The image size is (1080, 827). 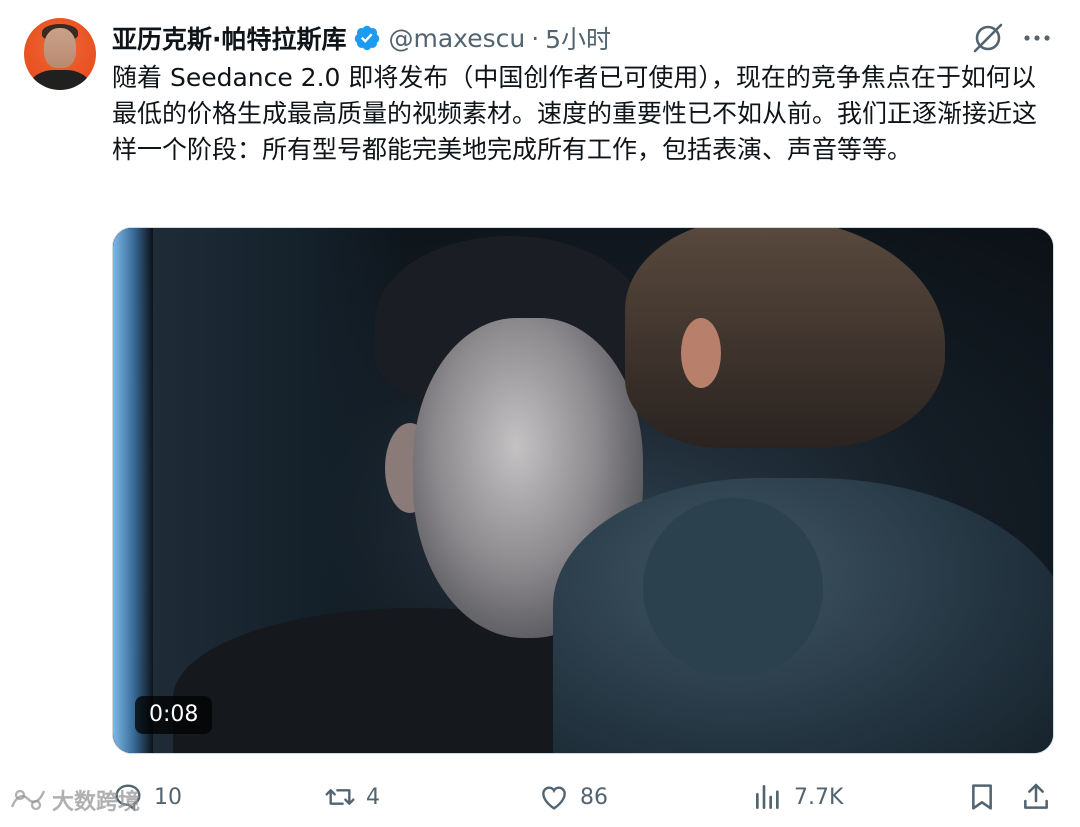 I want to click on retweet-icon, so click(x=340, y=797).